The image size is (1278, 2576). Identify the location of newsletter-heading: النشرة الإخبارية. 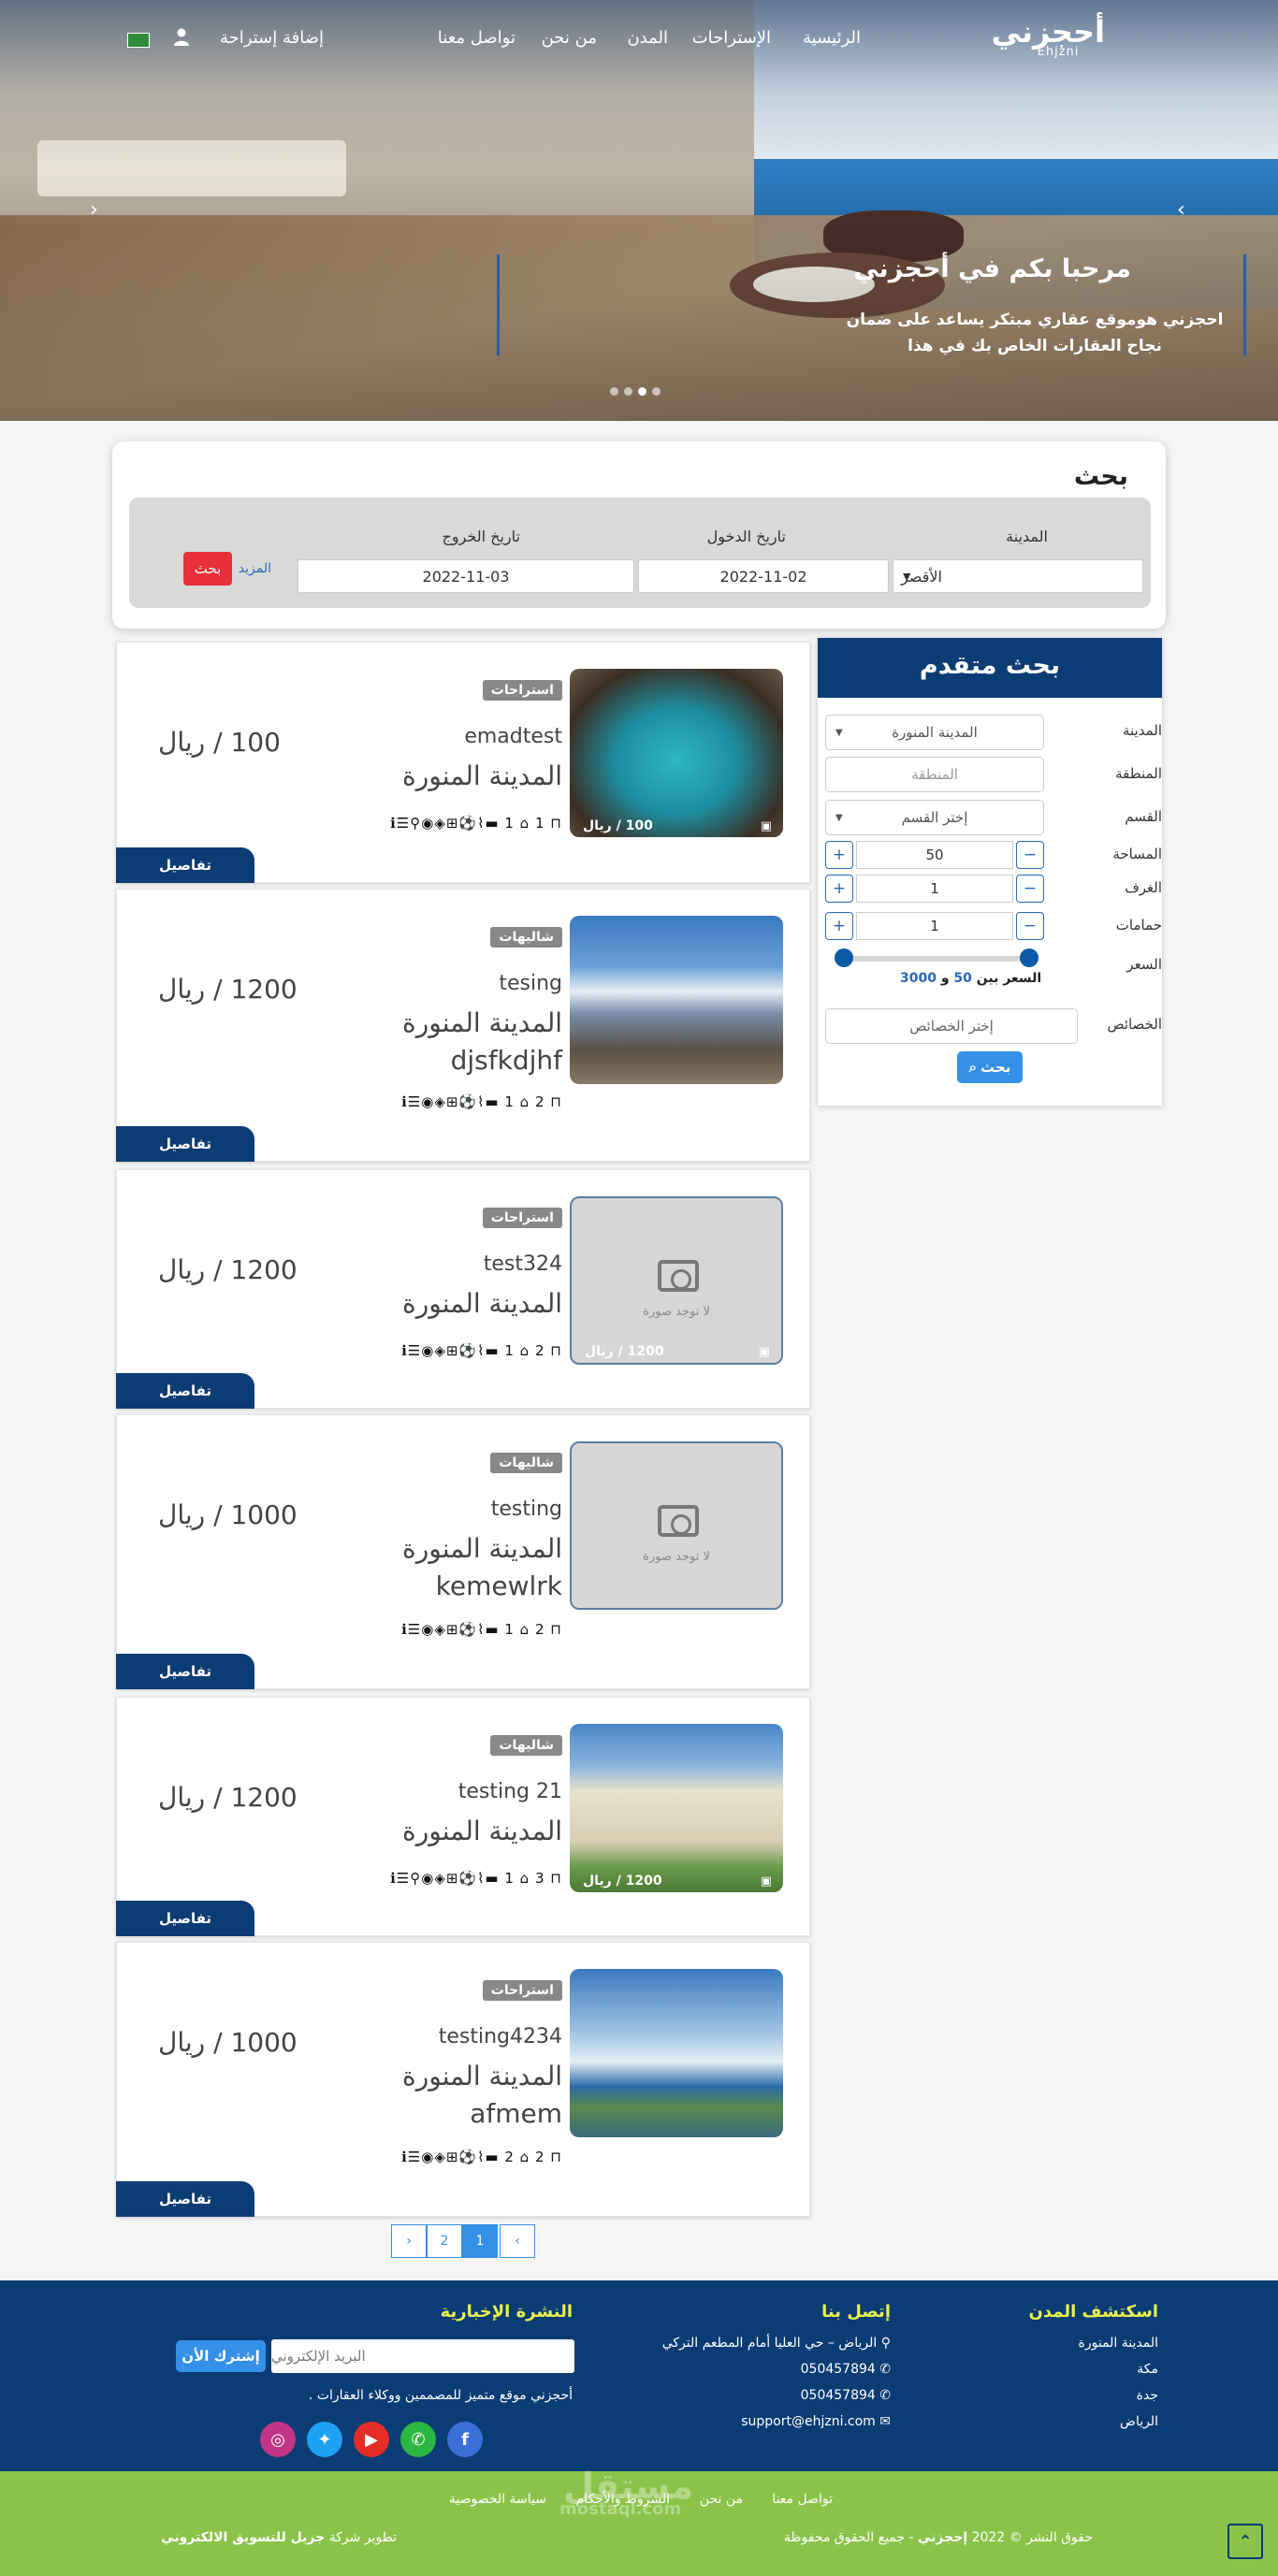
(506, 2312).